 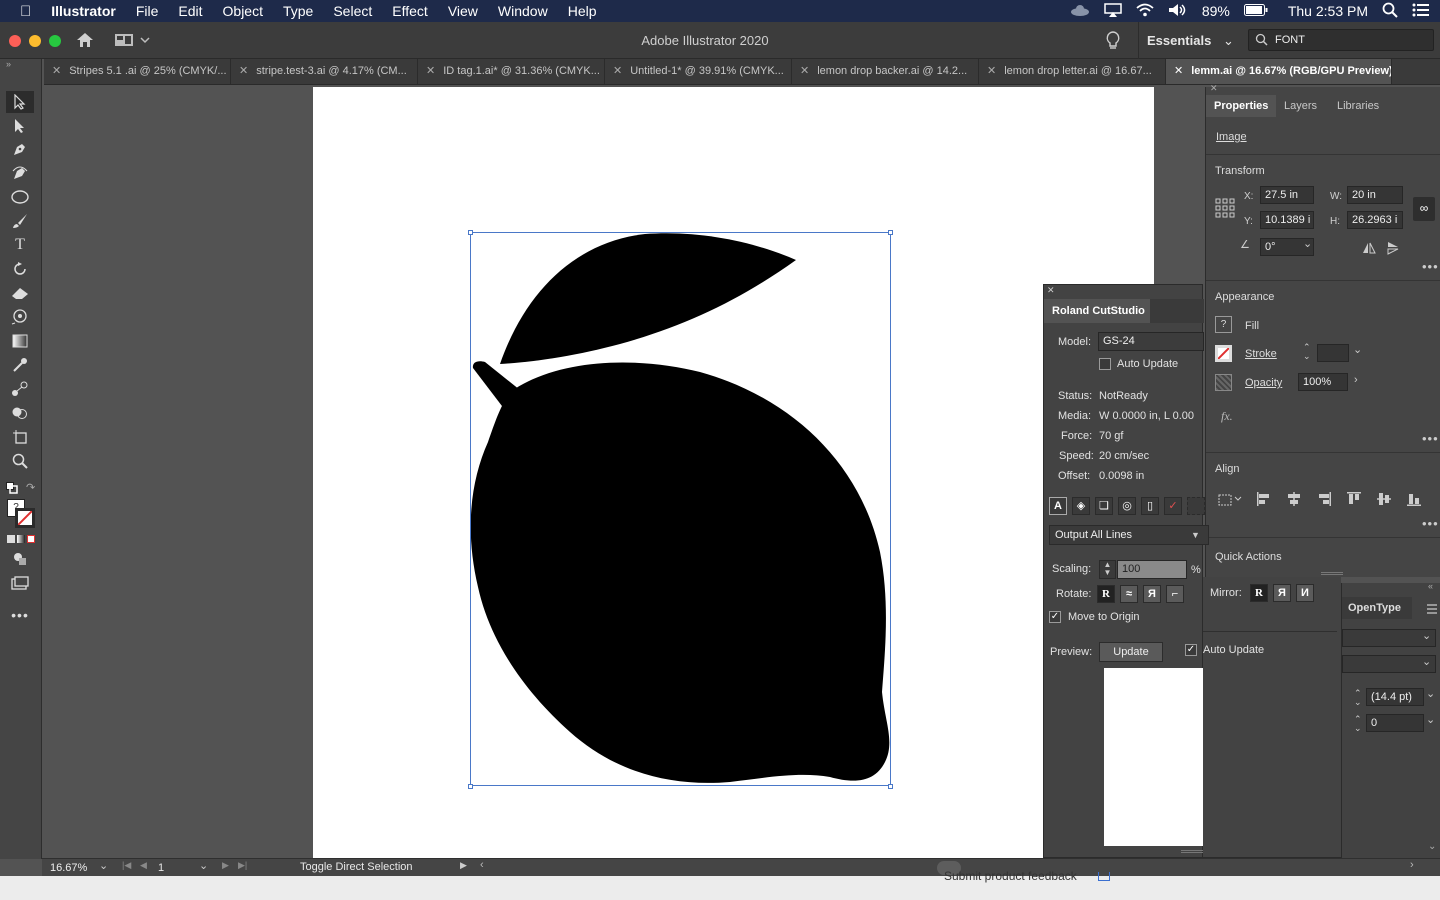 What do you see at coordinates (143, 865) in the screenshot?
I see `previous-artboard-icon: ◀` at bounding box center [143, 865].